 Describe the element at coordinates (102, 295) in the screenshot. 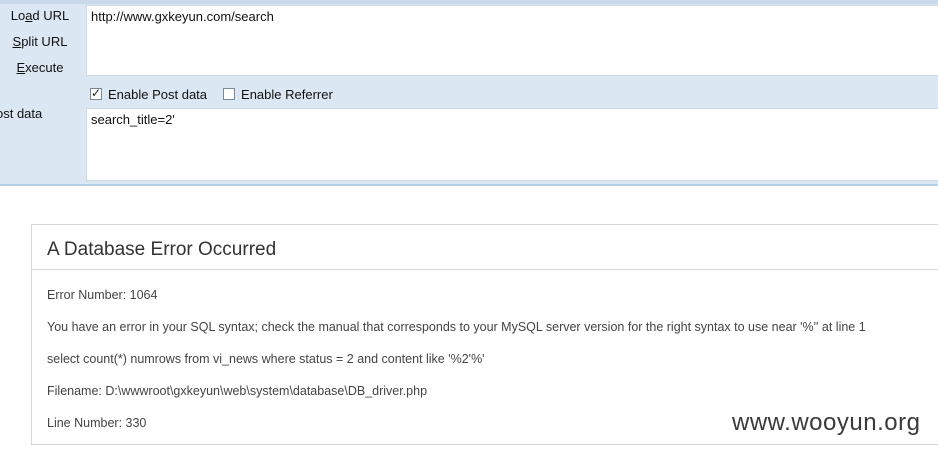

I see `error-number: Error Number: 1064` at that location.